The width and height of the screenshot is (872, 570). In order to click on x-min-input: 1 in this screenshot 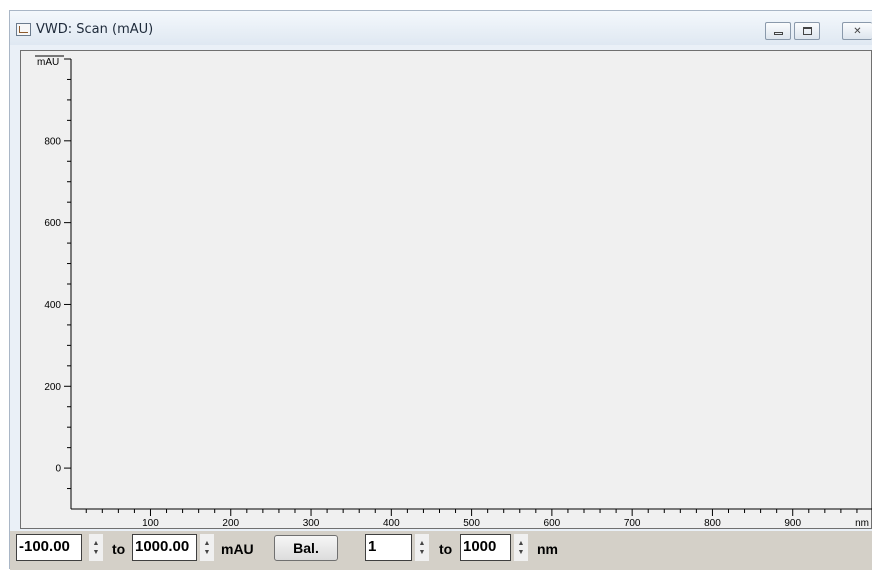, I will do `click(388, 547)`.